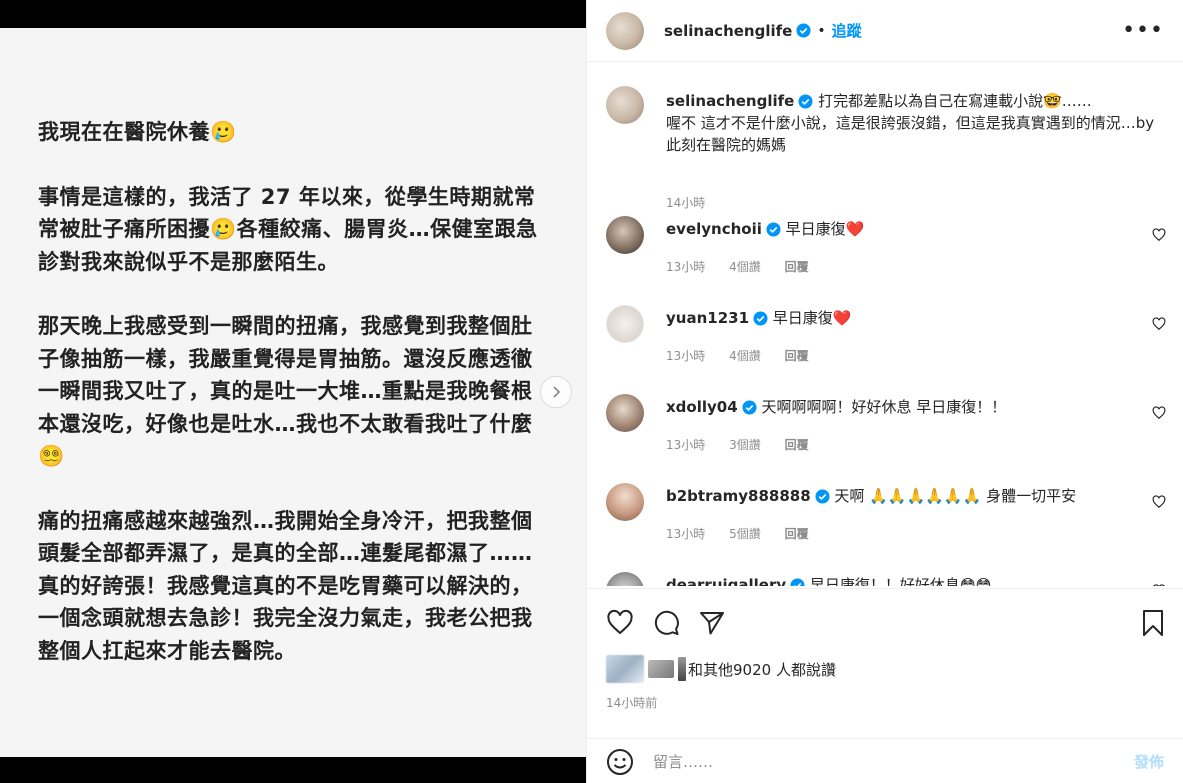  I want to click on comment-item: xdolly04 天啊啊啊啊！好好休息 早日康復！！ 13小時 3個讚 回覆, so click(886, 434).